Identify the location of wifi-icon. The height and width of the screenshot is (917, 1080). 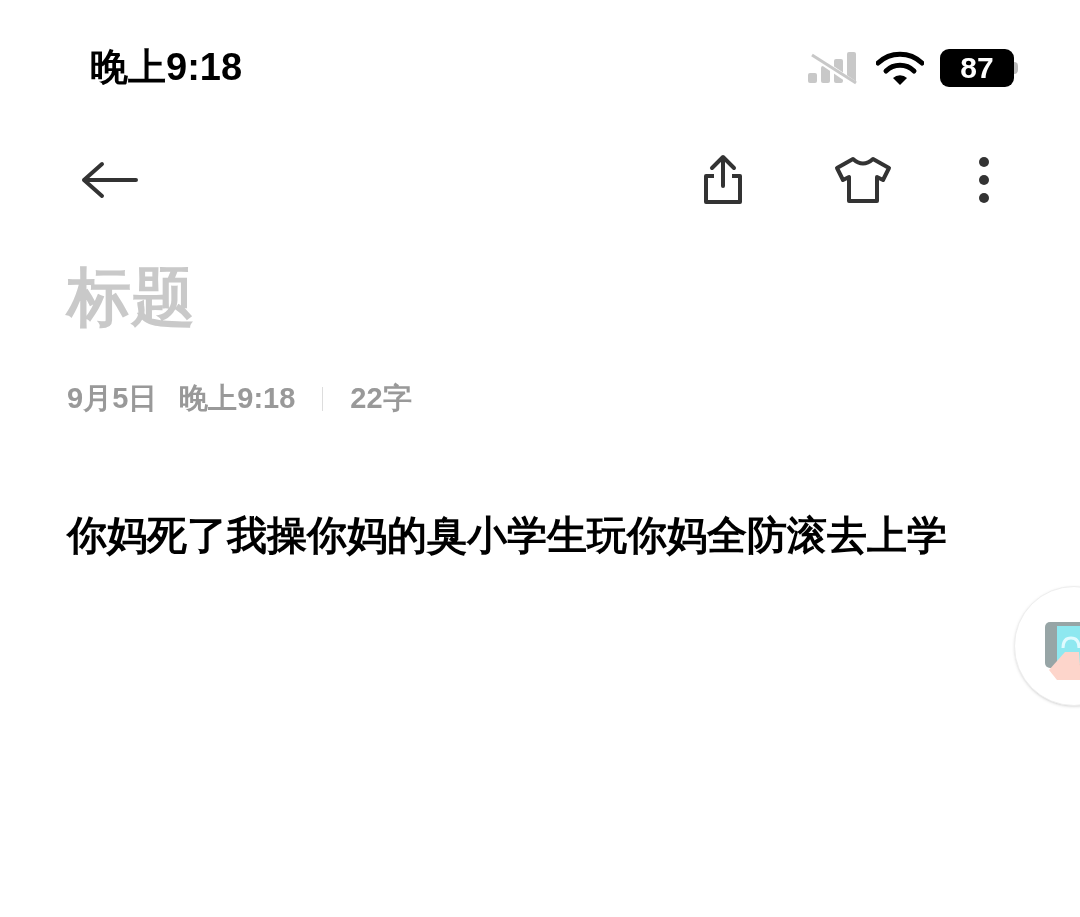
(900, 67).